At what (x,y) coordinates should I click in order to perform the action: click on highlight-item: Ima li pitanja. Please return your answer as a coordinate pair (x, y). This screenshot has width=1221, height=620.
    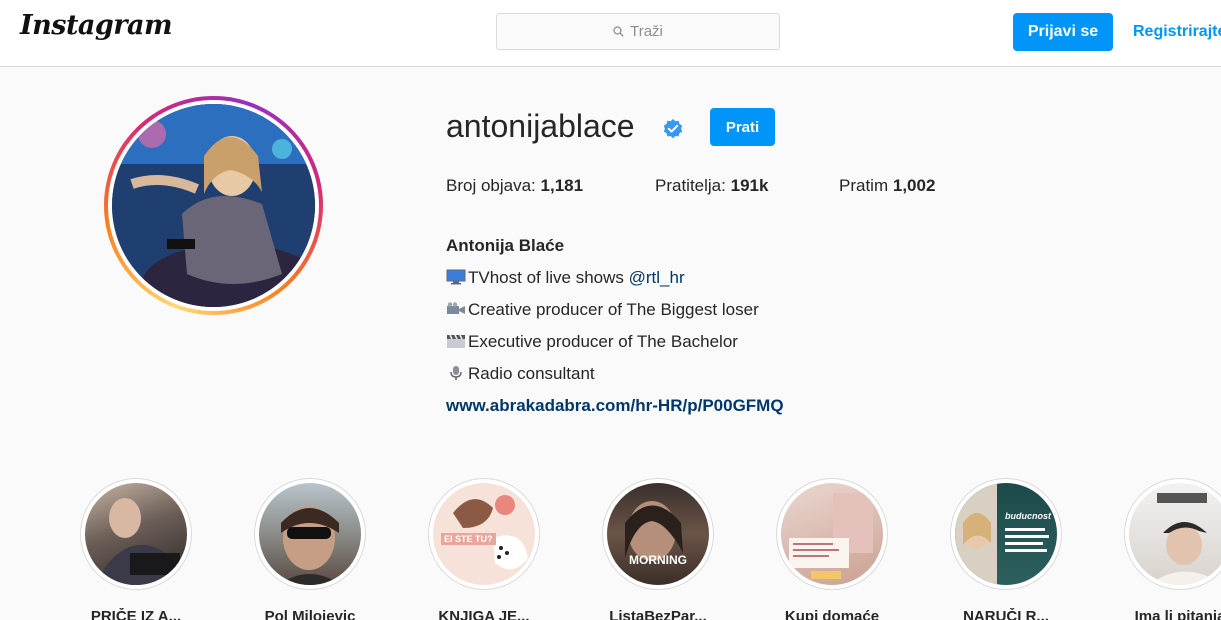
    Looking at the image, I should click on (1172, 549).